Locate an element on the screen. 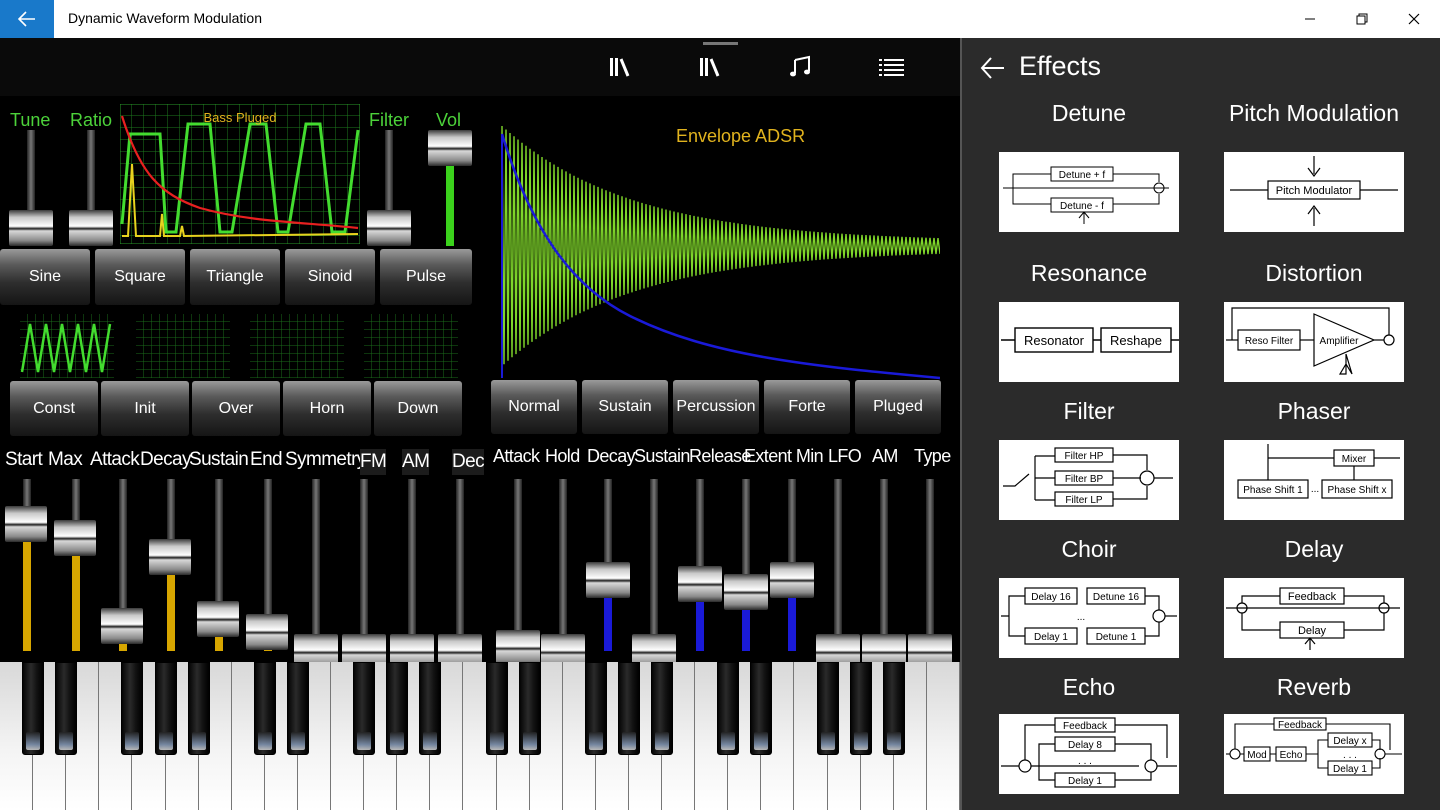  fx-choir-block-1: Delay 16 is located at coordinates (1051, 597).